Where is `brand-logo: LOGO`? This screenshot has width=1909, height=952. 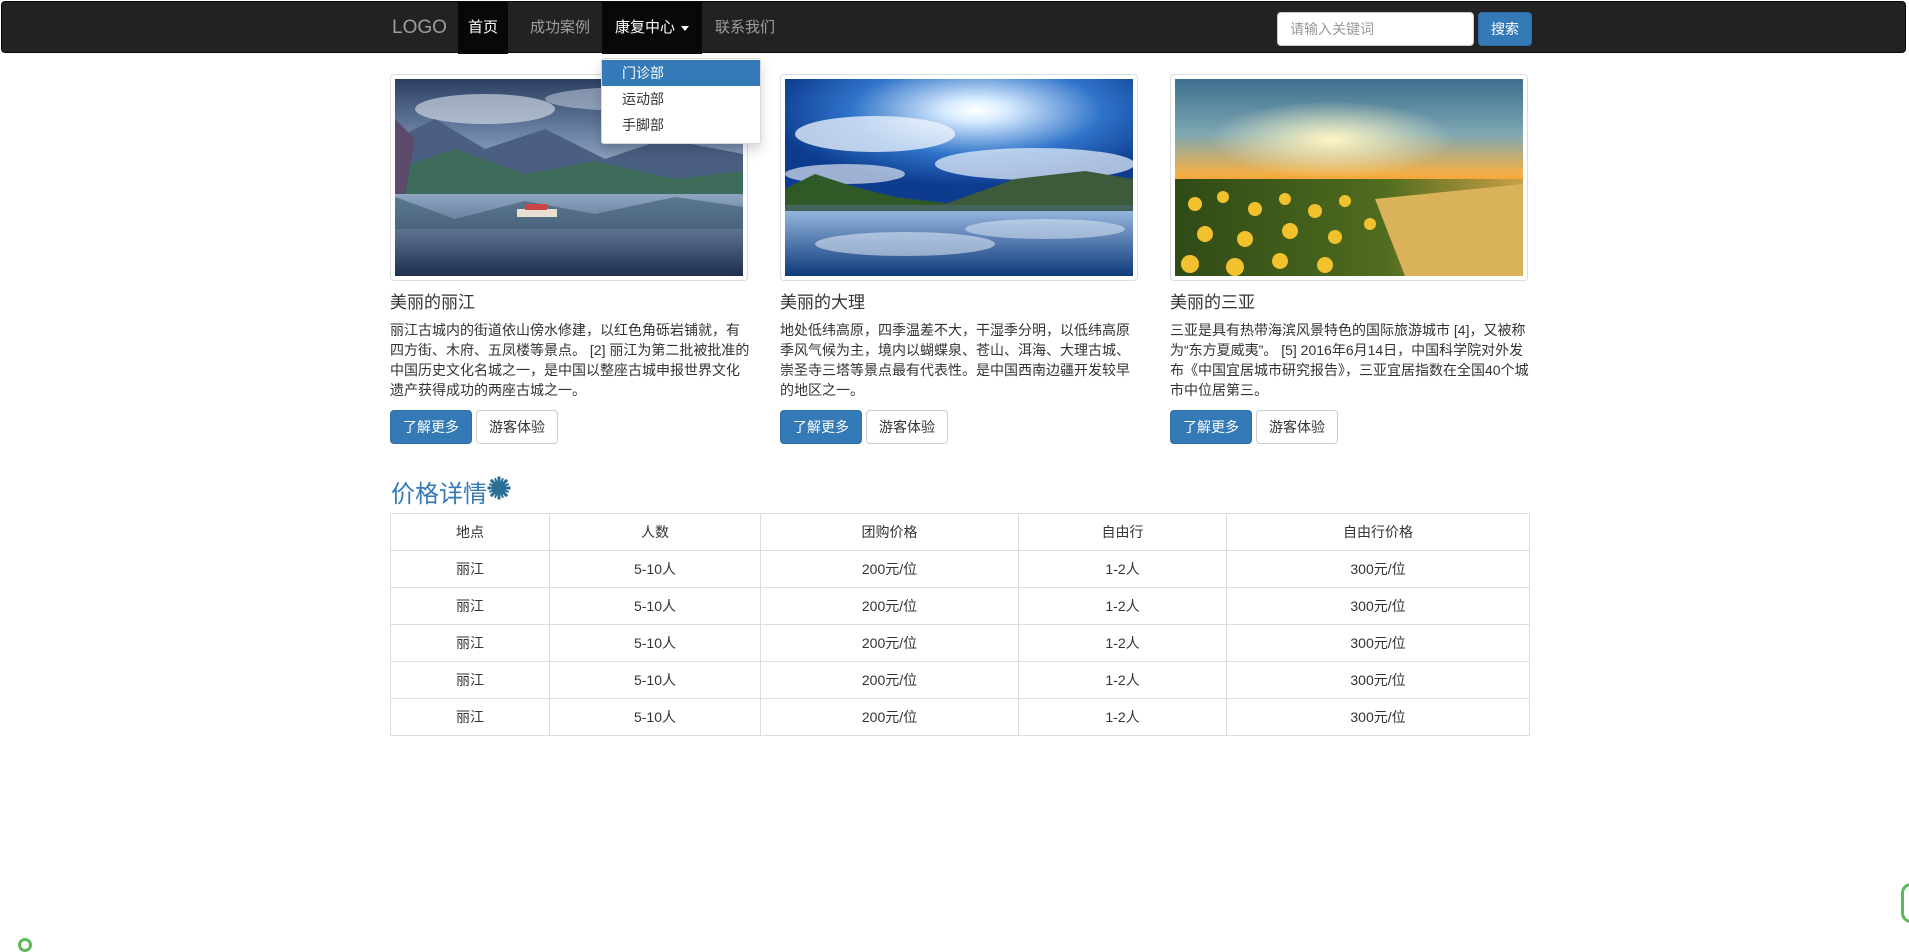 brand-logo: LOGO is located at coordinates (419, 28).